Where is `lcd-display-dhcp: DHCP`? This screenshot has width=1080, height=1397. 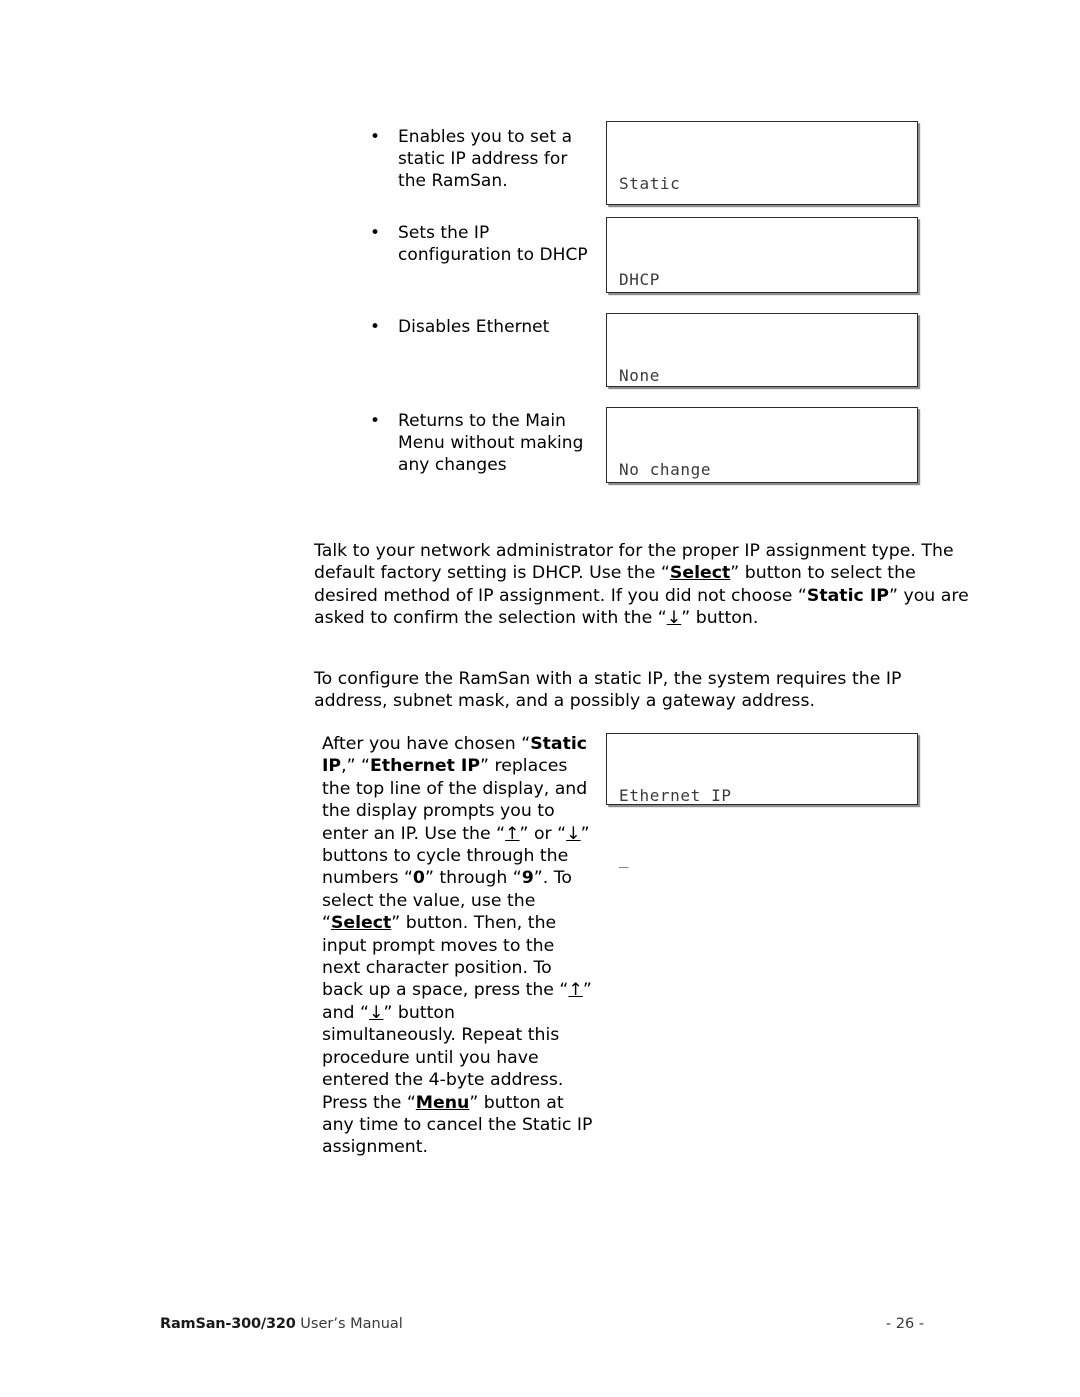
lcd-display-dhcp: DHCP is located at coordinates (762, 255).